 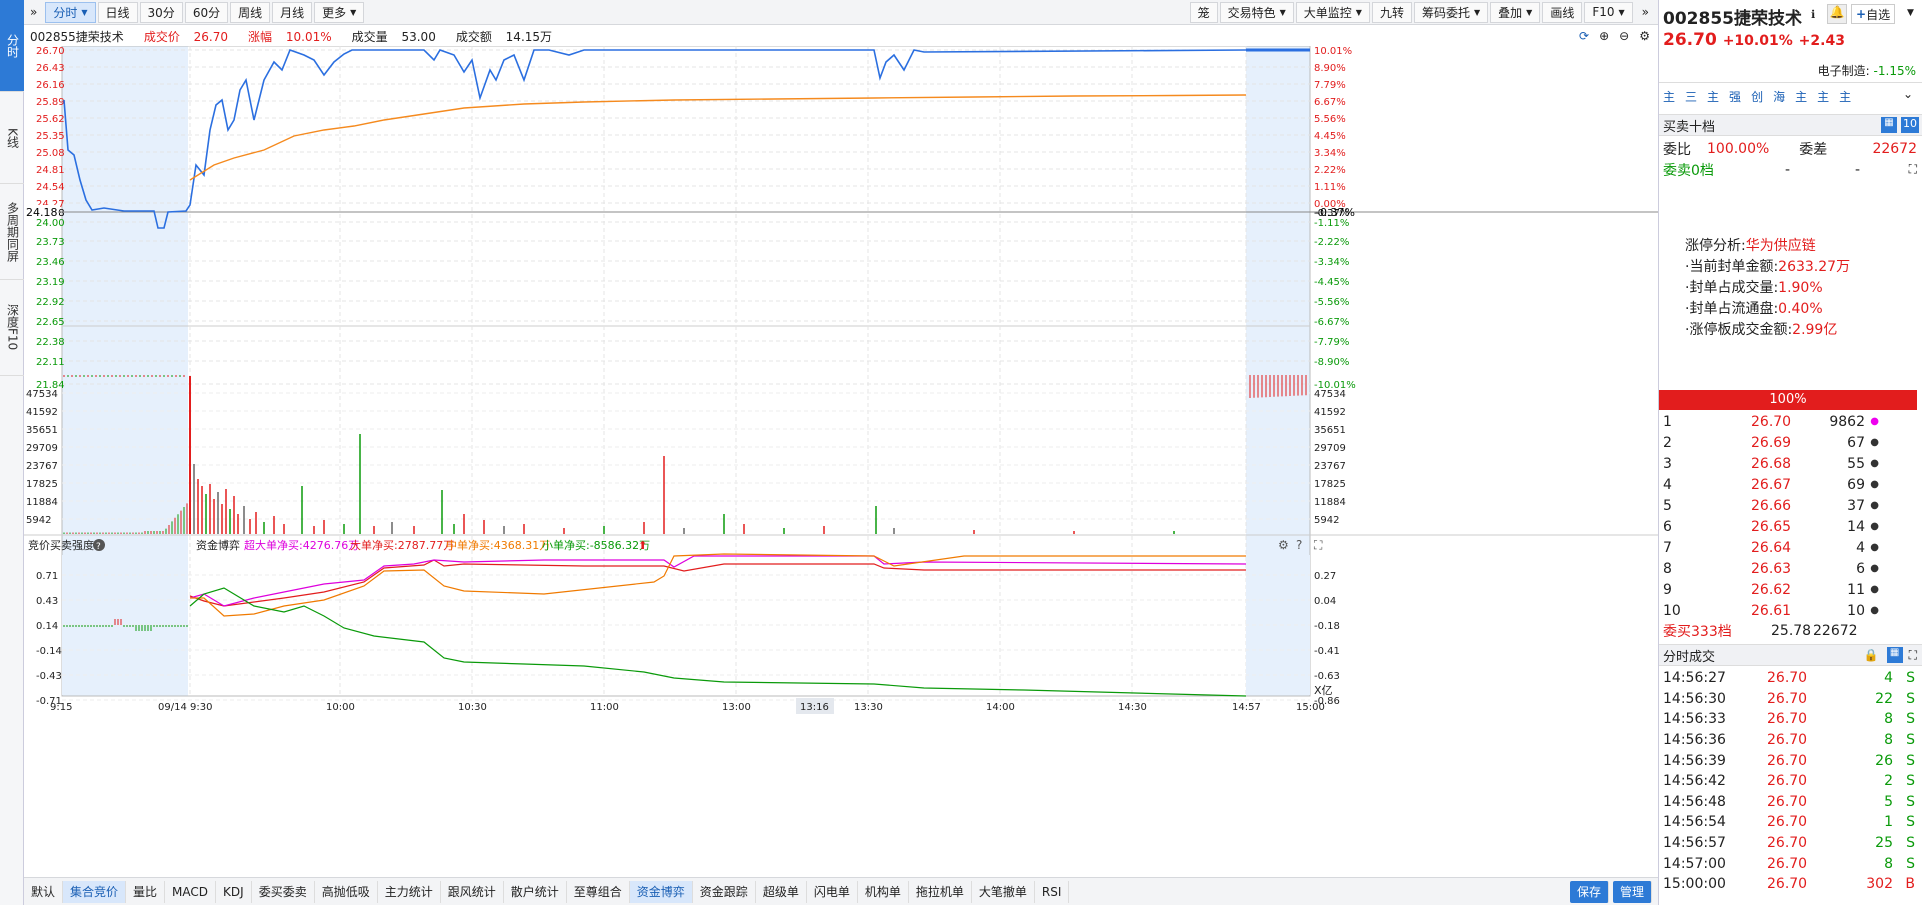 I want to click on bid-volume: 6, so click(x=1860, y=568).